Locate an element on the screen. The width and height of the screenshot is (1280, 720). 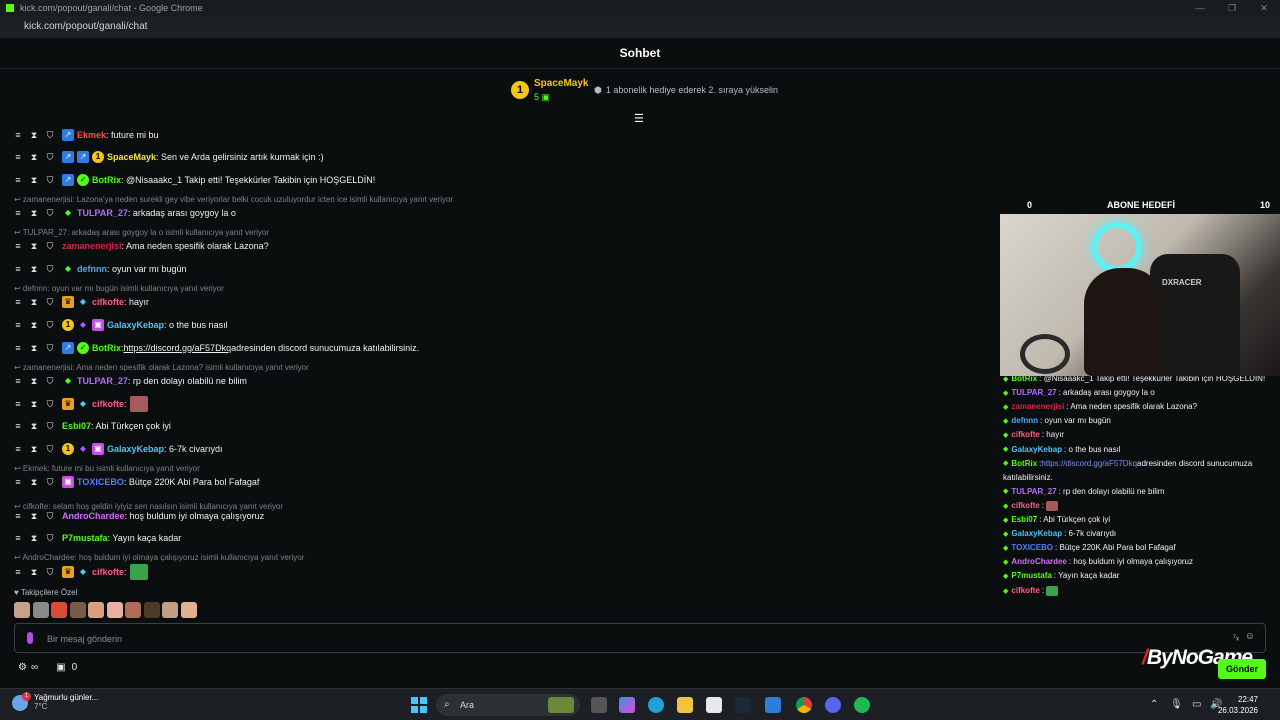
taskbar-search: ⌕ Ara is located at coordinates (508, 705).